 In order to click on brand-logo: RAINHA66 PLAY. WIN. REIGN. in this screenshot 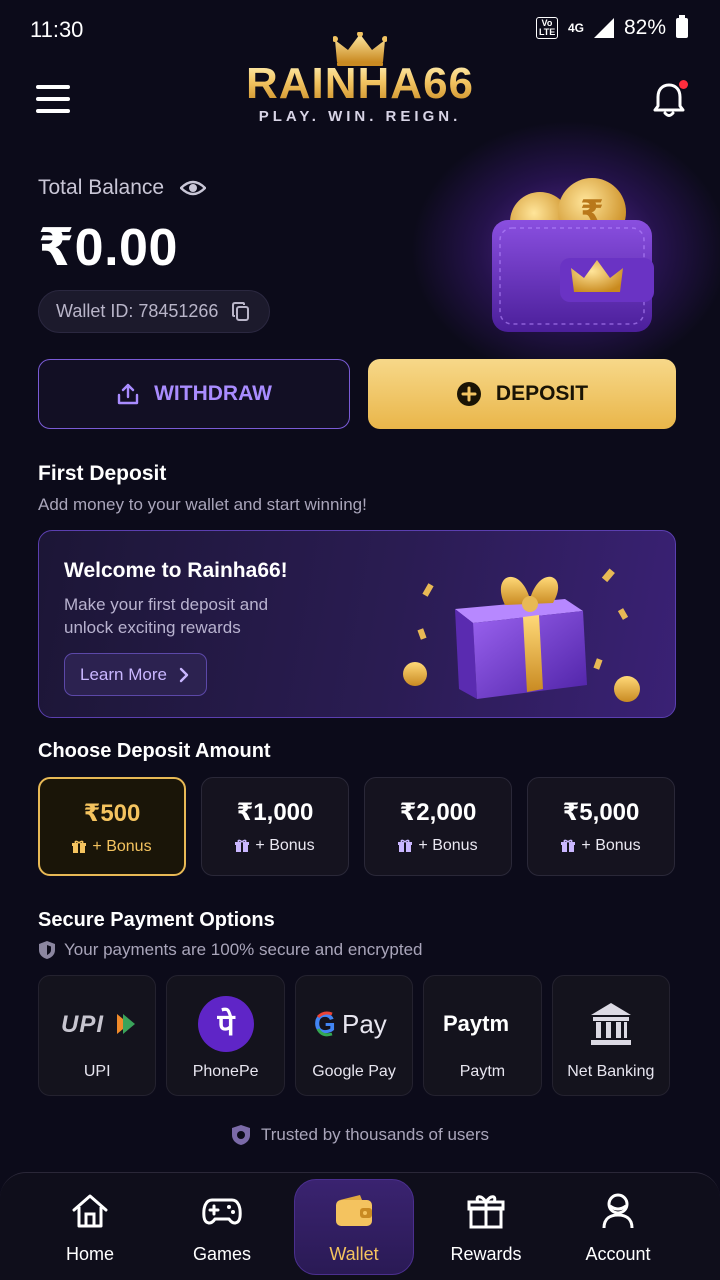, I will do `click(360, 77)`.